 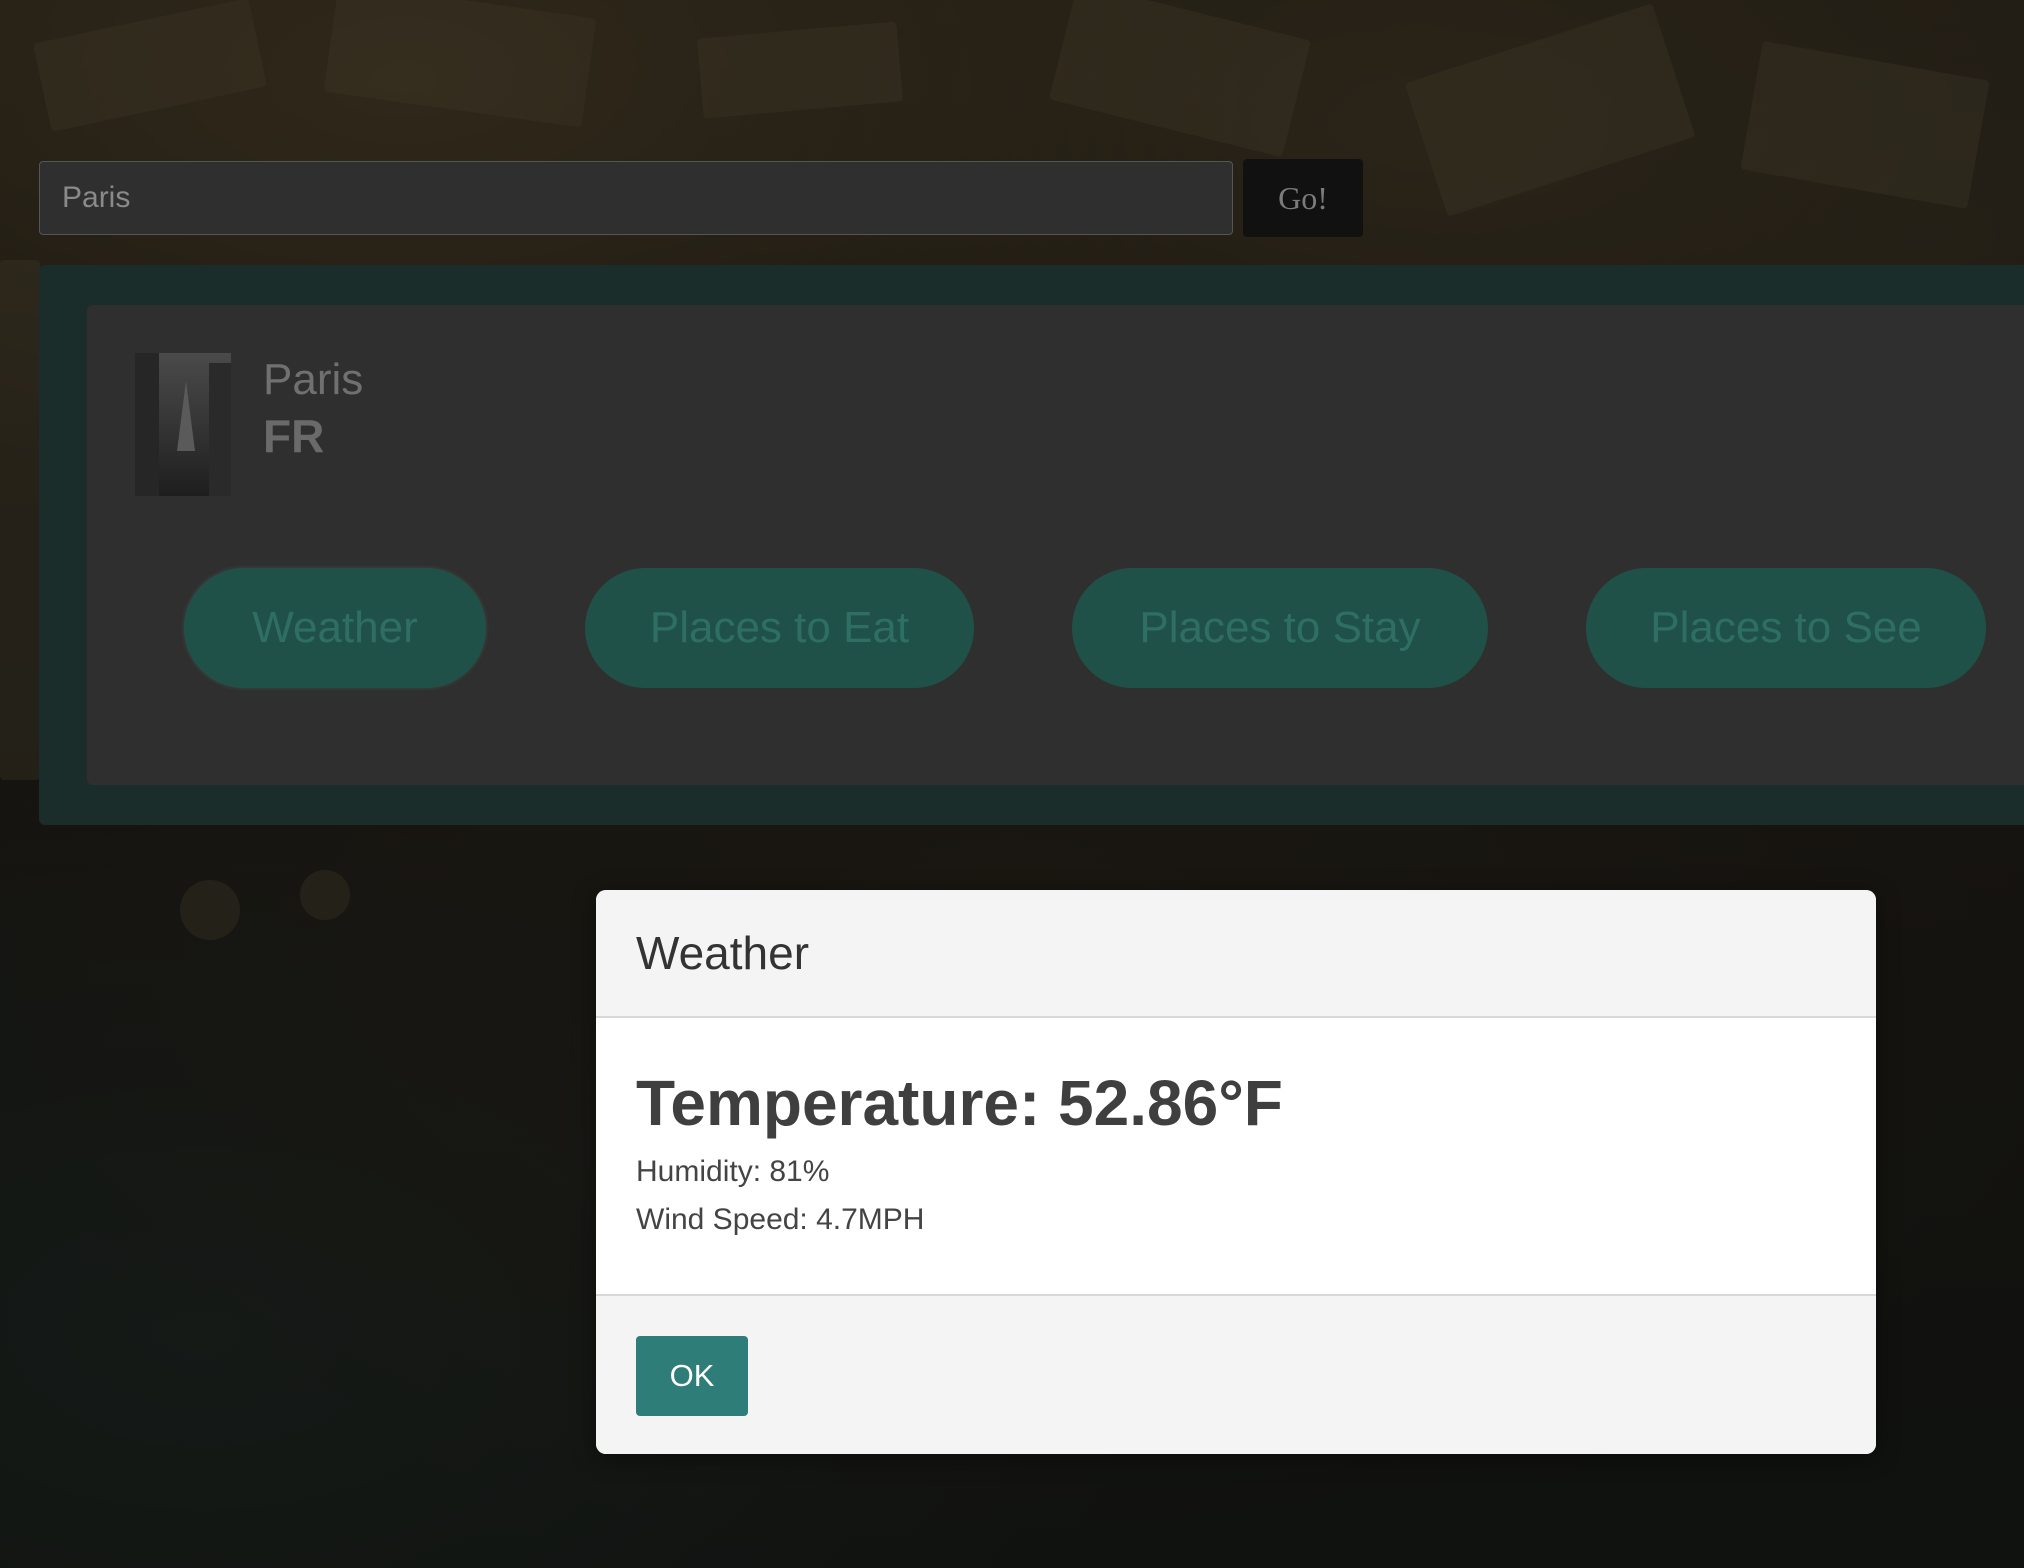 What do you see at coordinates (779, 628) in the screenshot?
I see `places-to-eat-button: Places to Eat` at bounding box center [779, 628].